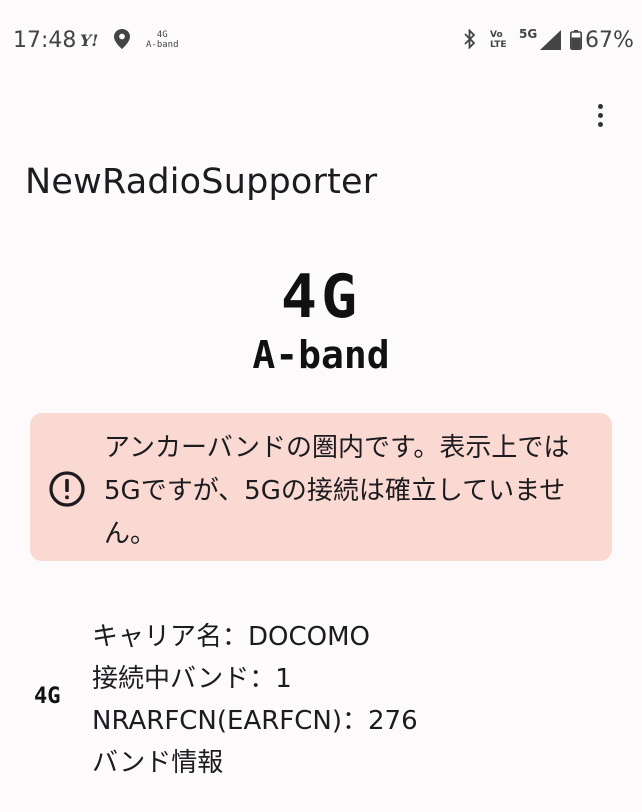  What do you see at coordinates (67, 491) in the screenshot?
I see `error-outline-icon` at bounding box center [67, 491].